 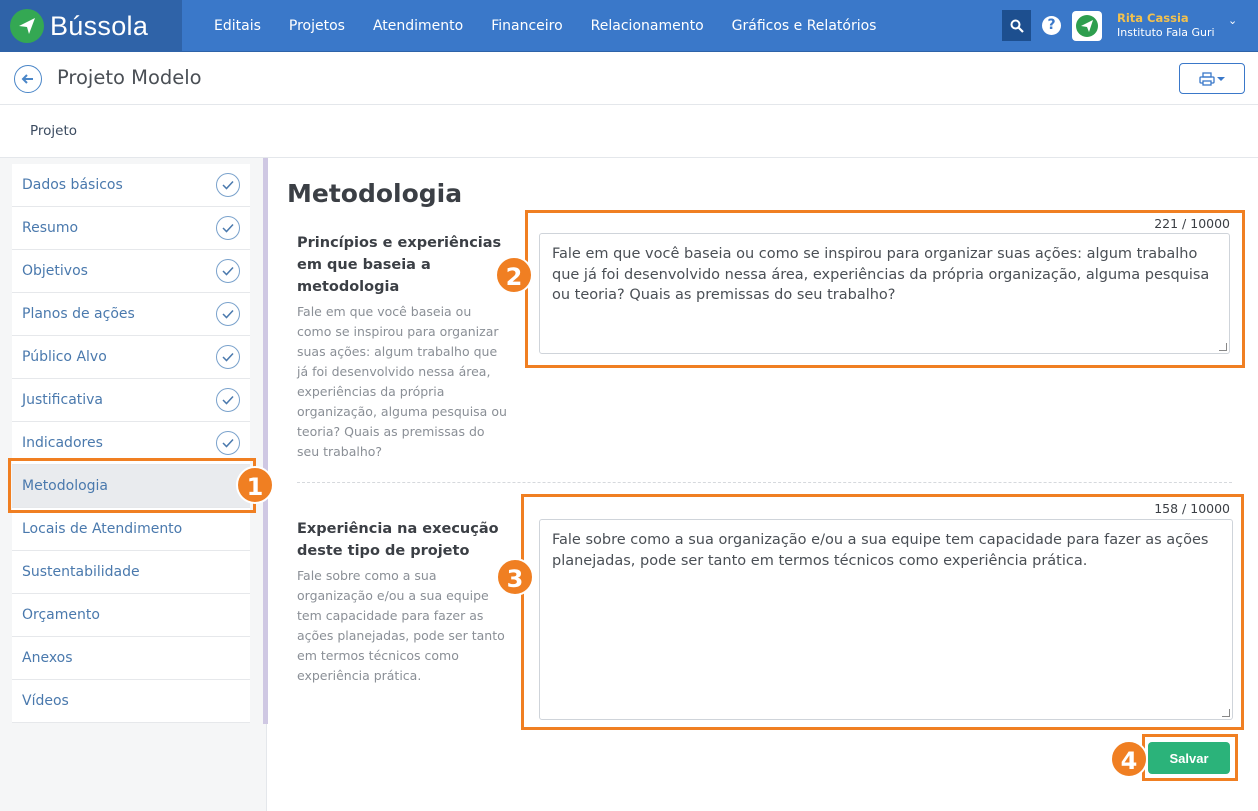 I want to click on sidebar-item: Locais de Atendimento, so click(x=131, y=529).